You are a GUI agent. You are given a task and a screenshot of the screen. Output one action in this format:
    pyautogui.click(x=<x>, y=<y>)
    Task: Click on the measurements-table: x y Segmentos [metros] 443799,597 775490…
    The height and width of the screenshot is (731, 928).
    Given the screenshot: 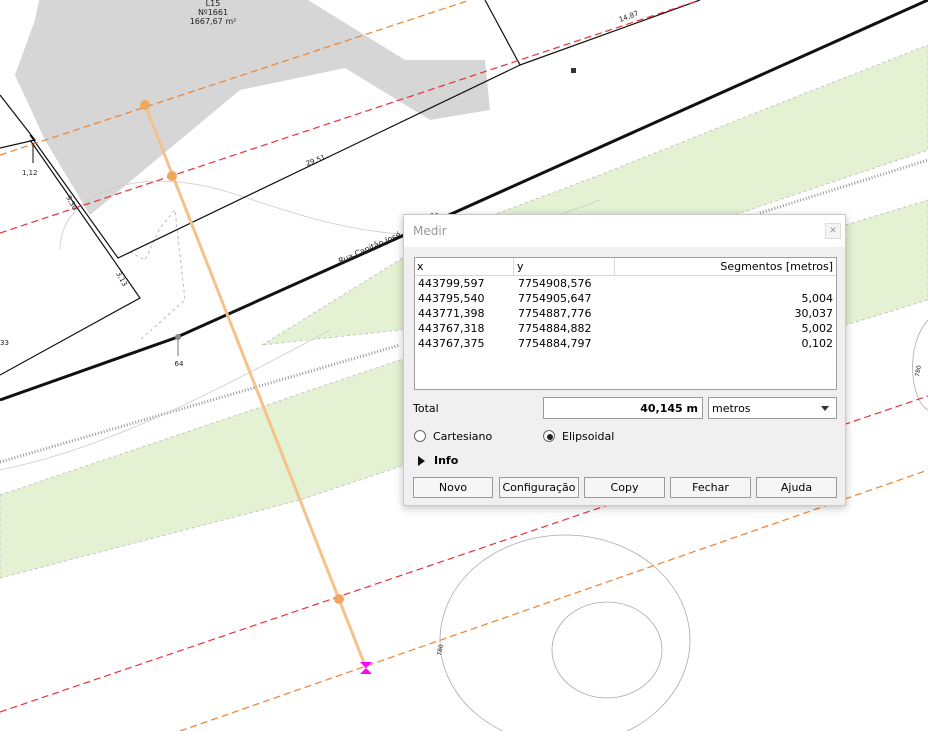 What is the action you would take?
    pyautogui.click(x=625, y=323)
    